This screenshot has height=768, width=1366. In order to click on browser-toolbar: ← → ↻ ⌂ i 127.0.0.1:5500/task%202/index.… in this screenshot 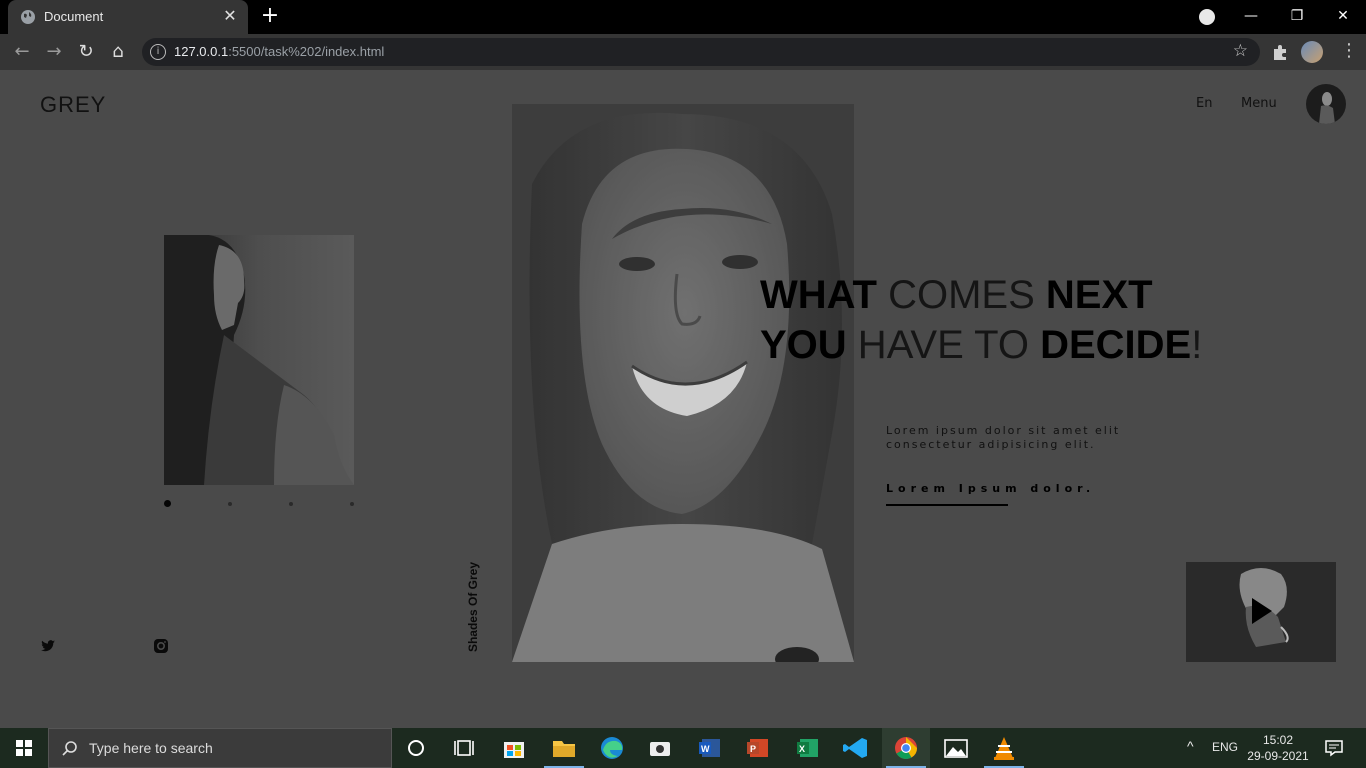, I will do `click(683, 52)`.